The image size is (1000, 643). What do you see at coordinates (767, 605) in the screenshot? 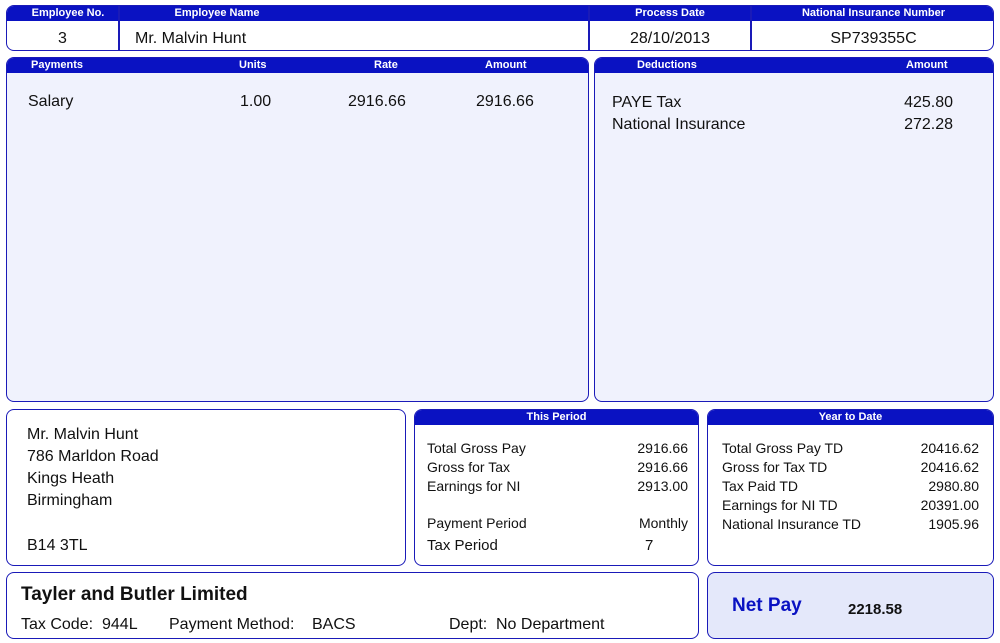
I see `net-pay-label: Net Pay` at bounding box center [767, 605].